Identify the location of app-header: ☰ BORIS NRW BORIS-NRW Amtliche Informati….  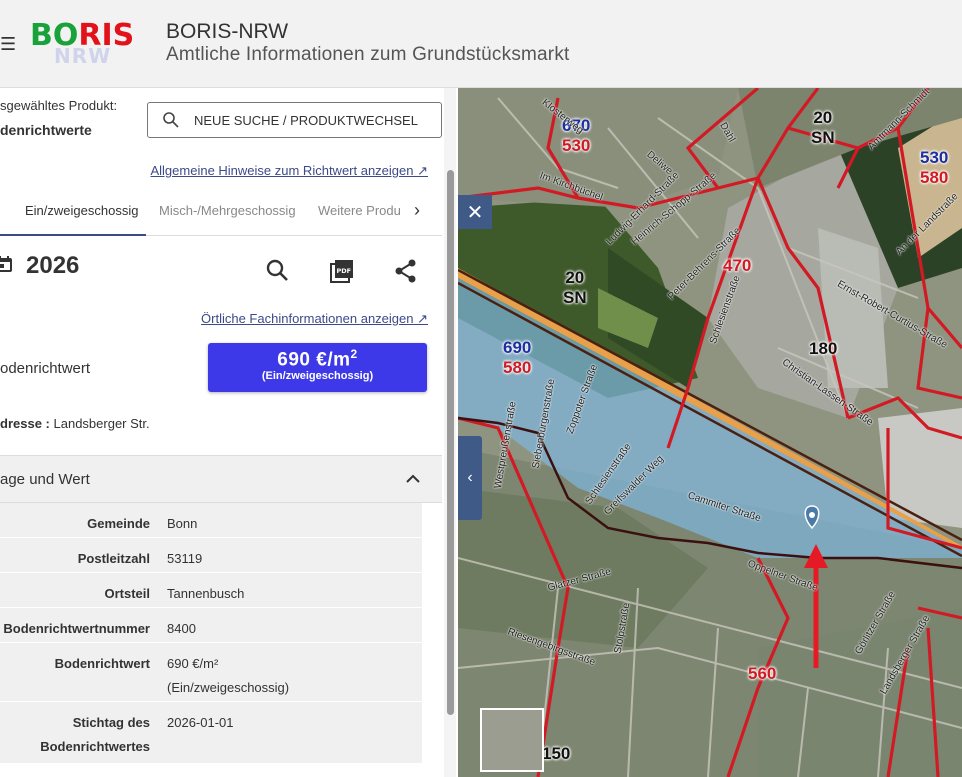
(481, 44).